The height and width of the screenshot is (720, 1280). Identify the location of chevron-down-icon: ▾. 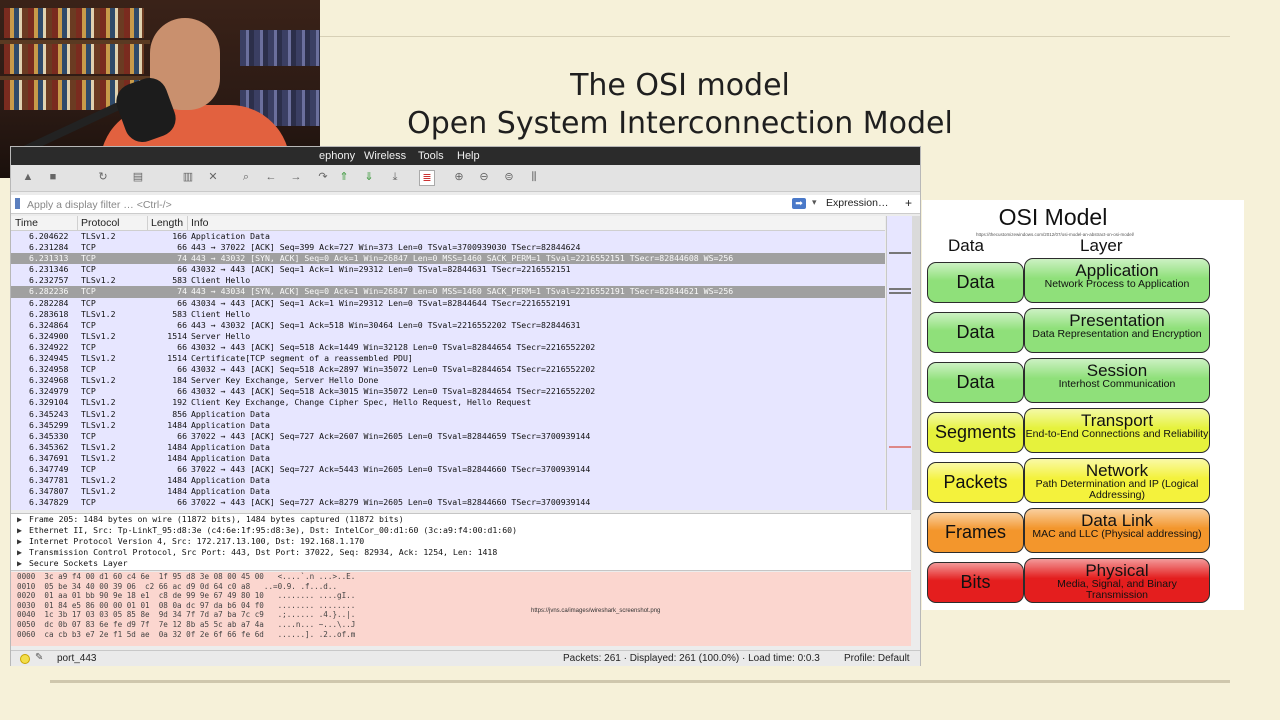
(814, 202).